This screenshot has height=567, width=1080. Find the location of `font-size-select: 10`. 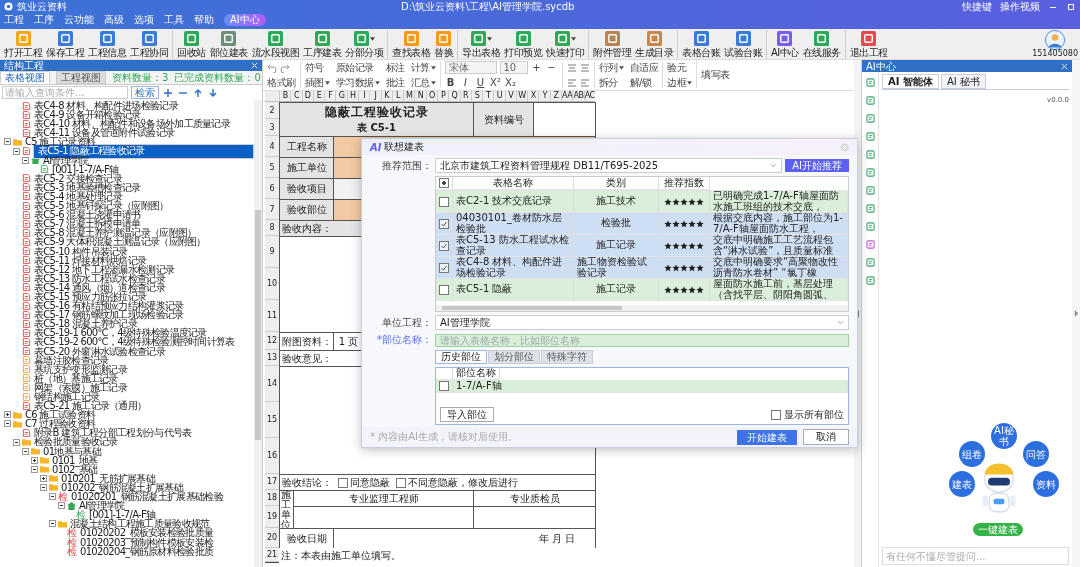

font-size-select: 10 is located at coordinates (513, 67).